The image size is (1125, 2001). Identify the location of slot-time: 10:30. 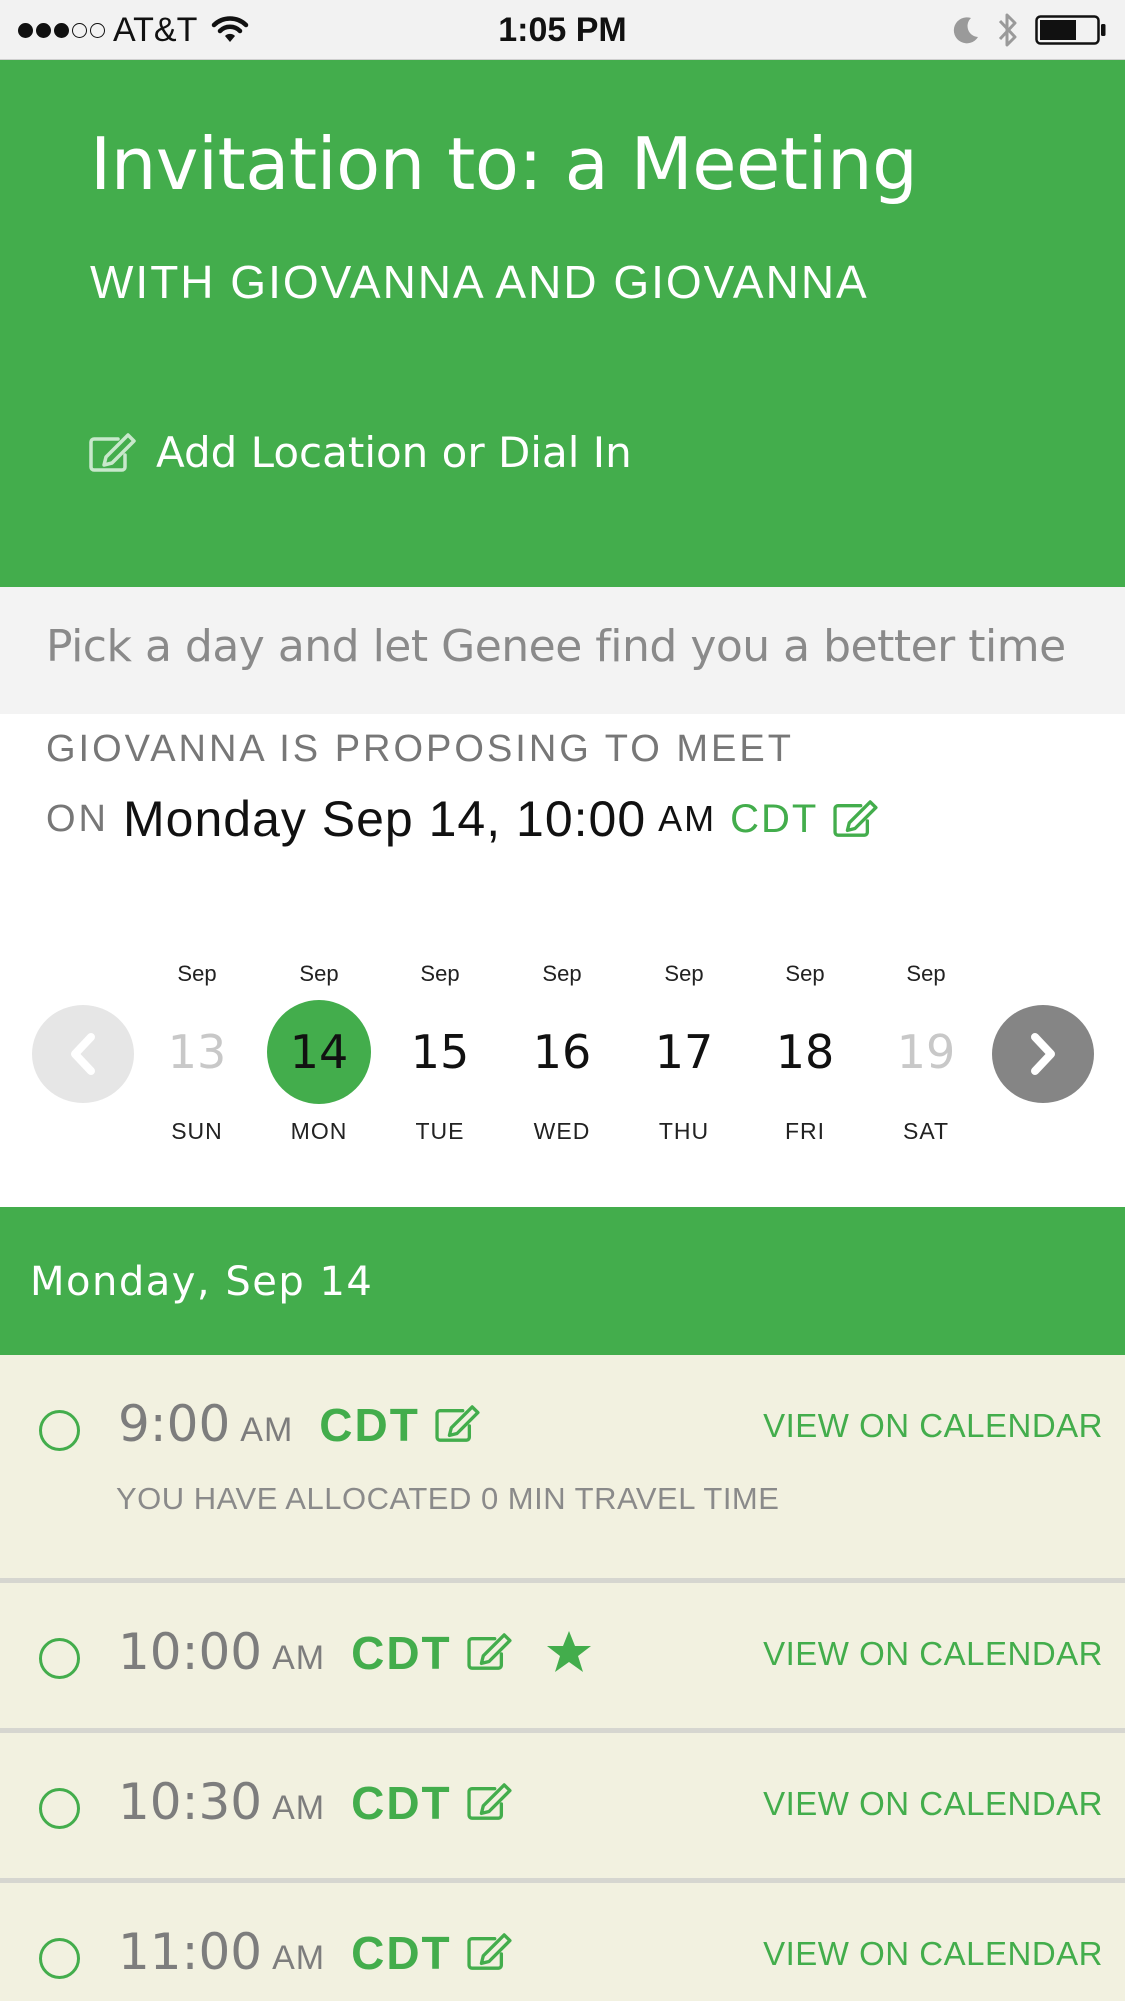
(190, 1802).